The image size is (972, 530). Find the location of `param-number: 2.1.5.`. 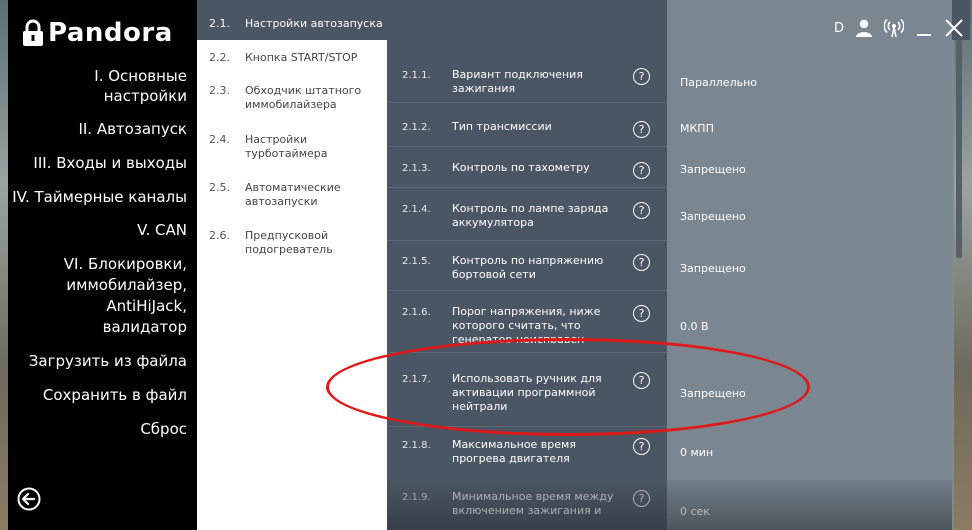

param-number: 2.1.5. is located at coordinates (416, 261).